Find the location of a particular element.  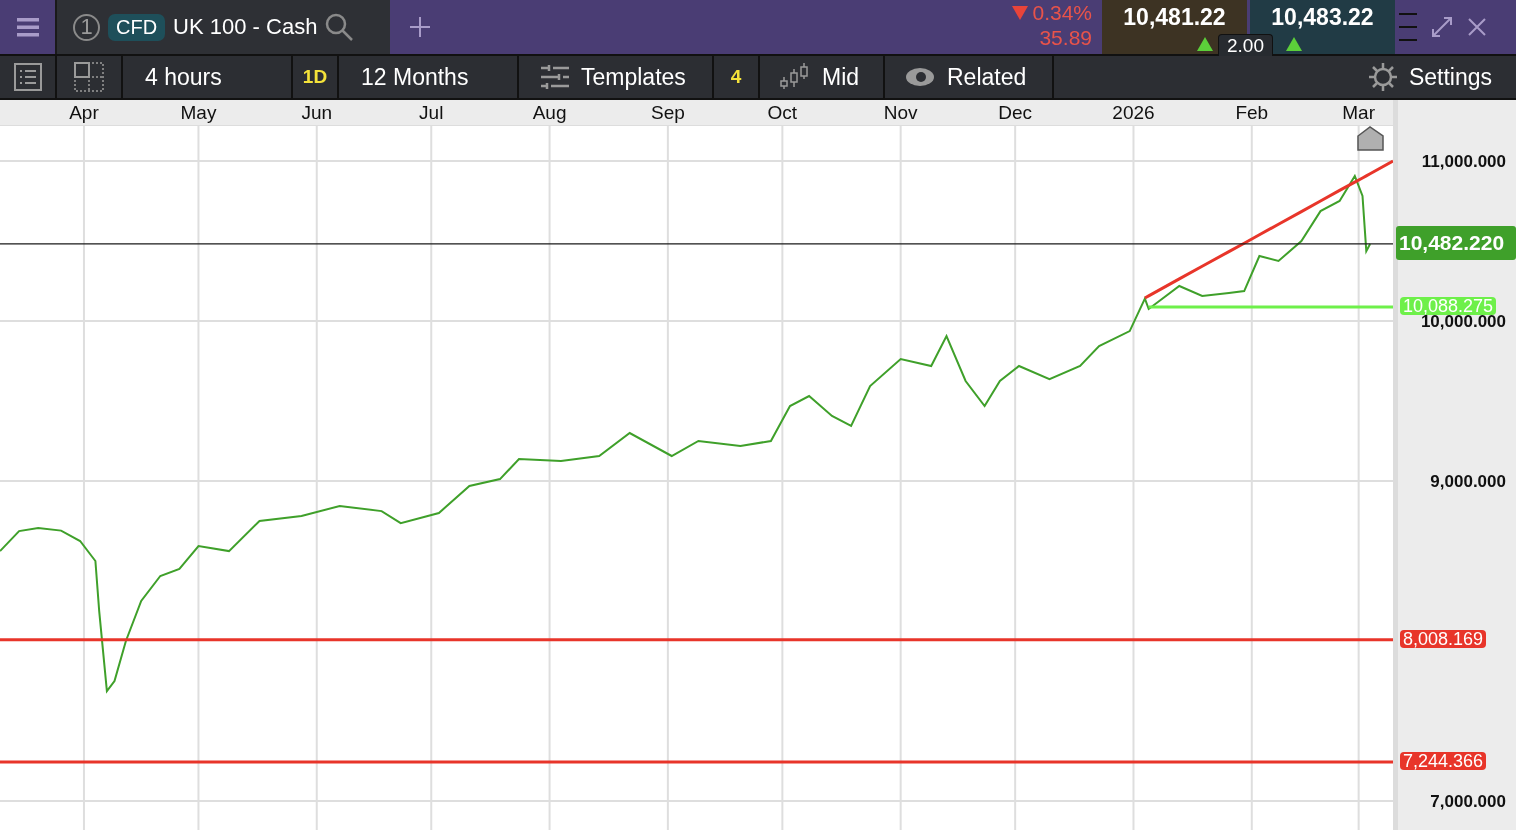

price-axis-label: 7,000.000 is located at coordinates (1468, 802).